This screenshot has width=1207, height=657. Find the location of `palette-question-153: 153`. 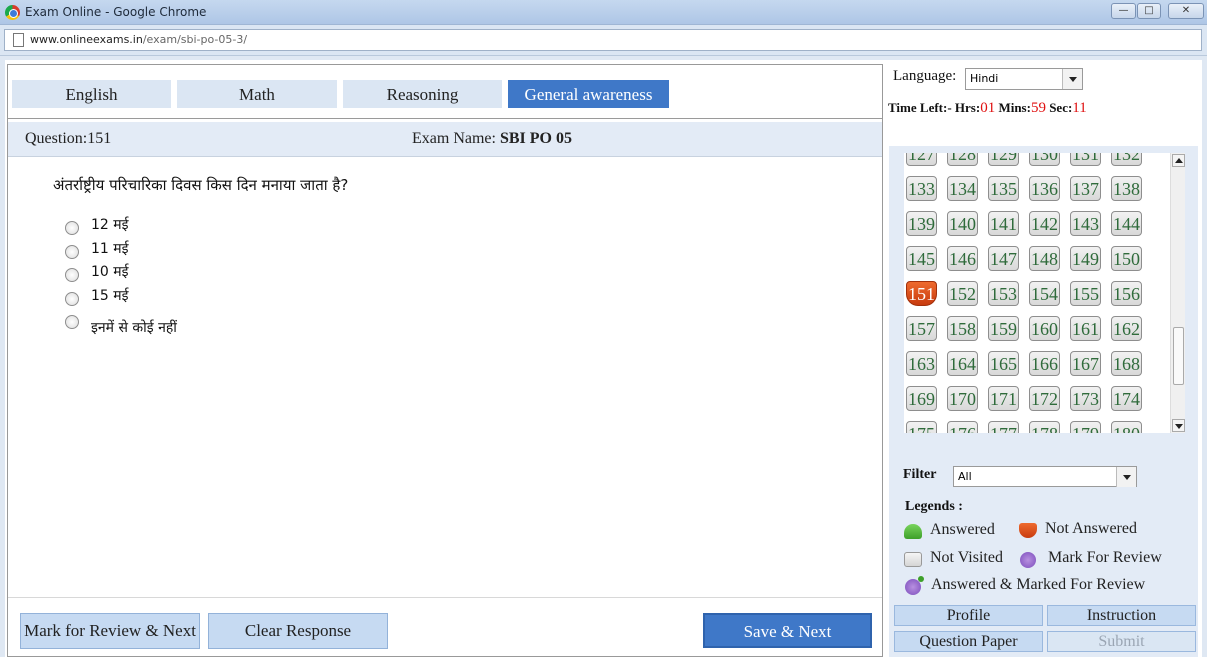

palette-question-153: 153 is located at coordinates (1003, 293).